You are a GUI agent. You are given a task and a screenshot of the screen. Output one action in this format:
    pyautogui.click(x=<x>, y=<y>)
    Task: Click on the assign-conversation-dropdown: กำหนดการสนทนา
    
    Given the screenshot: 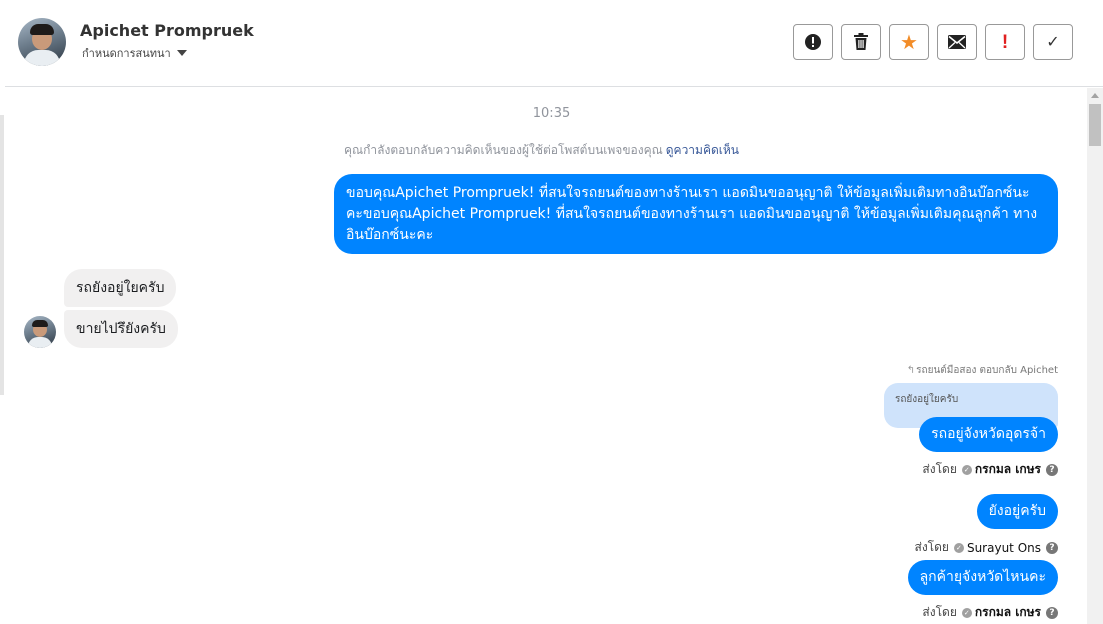 What is the action you would take?
    pyautogui.click(x=134, y=53)
    